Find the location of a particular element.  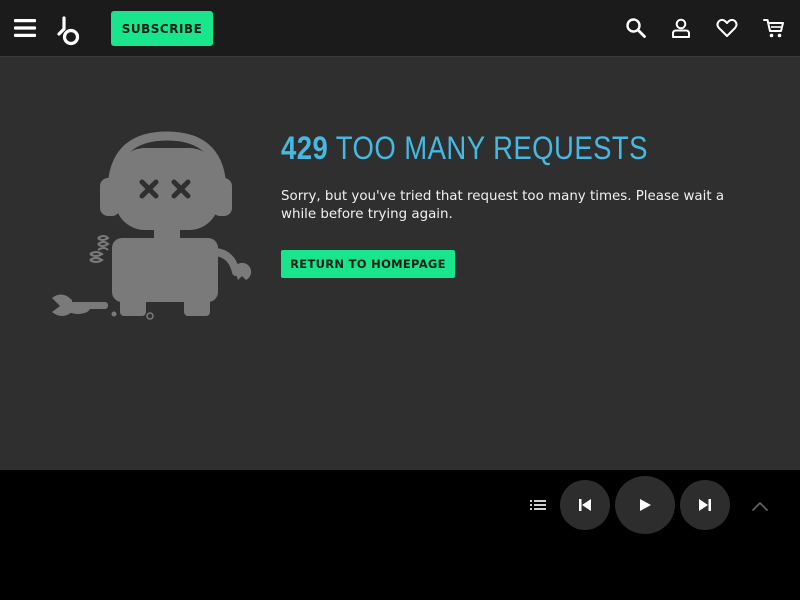

previous-button is located at coordinates (585, 505).